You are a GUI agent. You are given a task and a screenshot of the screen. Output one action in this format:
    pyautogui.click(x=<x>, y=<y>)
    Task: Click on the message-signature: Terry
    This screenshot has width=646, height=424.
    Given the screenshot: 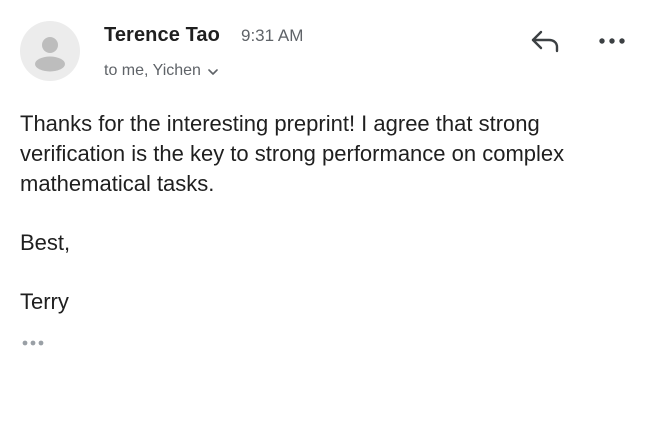 What is the action you would take?
    pyautogui.click(x=44, y=301)
    